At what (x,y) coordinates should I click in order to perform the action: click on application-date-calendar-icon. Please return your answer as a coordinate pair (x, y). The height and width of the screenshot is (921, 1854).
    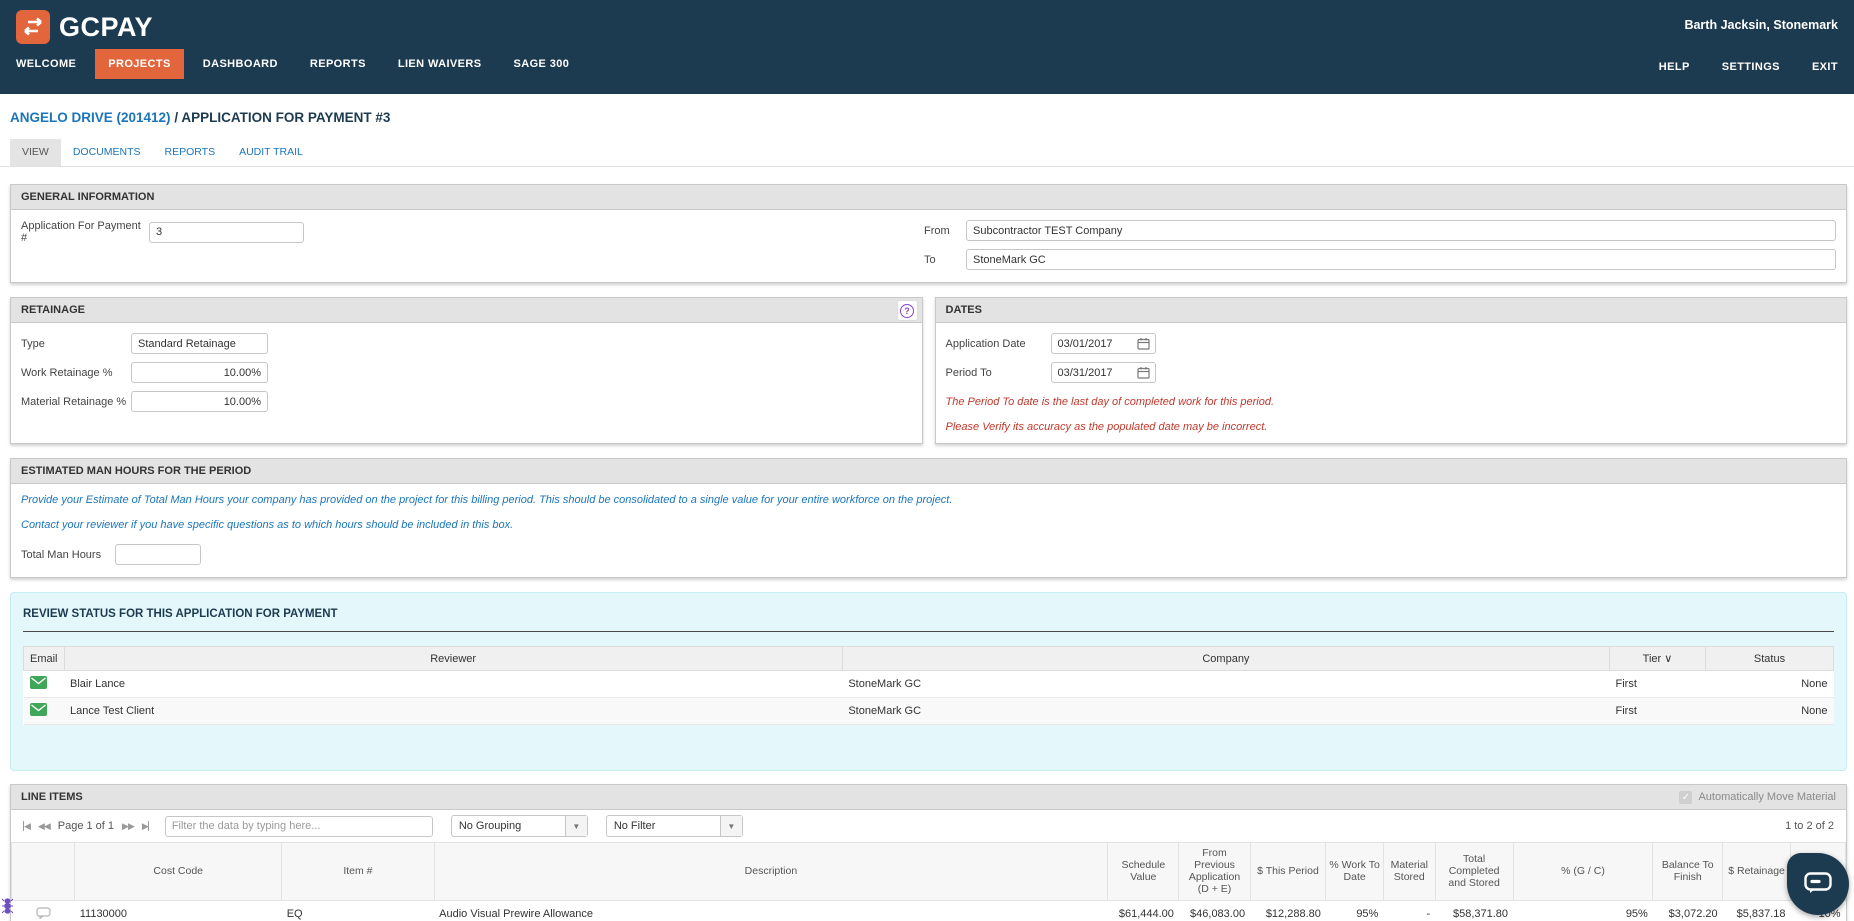
    Looking at the image, I should click on (1144, 343).